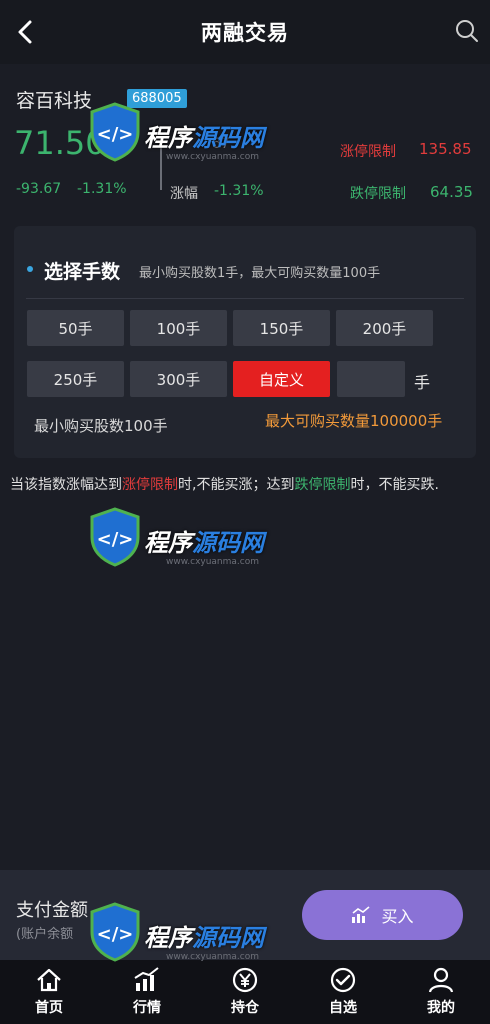 This screenshot has width=490, height=1024. What do you see at coordinates (45, 934) in the screenshot?
I see `account-balance: (账户余额` at bounding box center [45, 934].